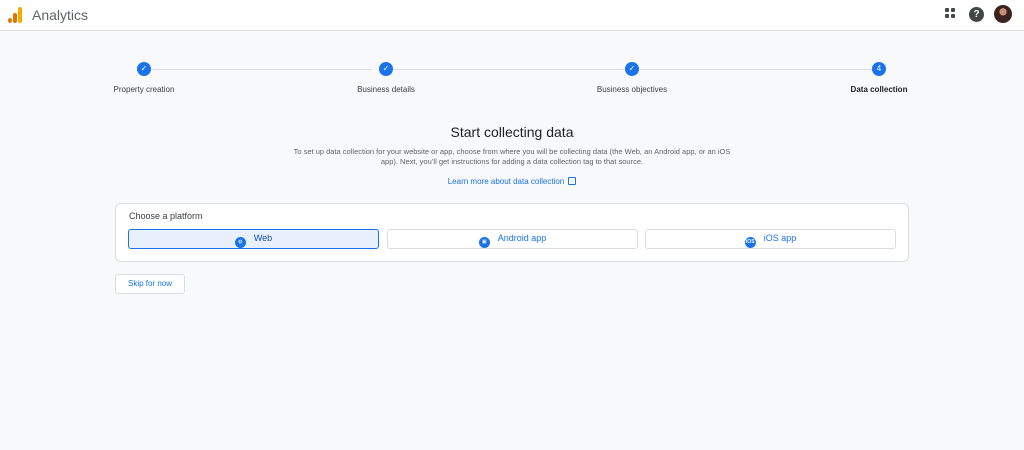 The width and height of the screenshot is (1024, 450). I want to click on platform-option-web: ◍ Web, so click(253, 239).